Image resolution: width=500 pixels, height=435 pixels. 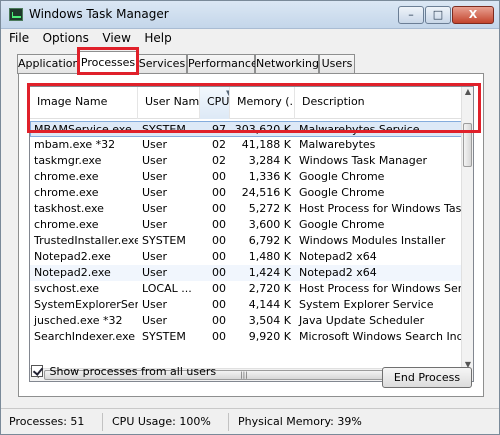 I want to click on cell-memory: 3,284 K, so click(x=269, y=160).